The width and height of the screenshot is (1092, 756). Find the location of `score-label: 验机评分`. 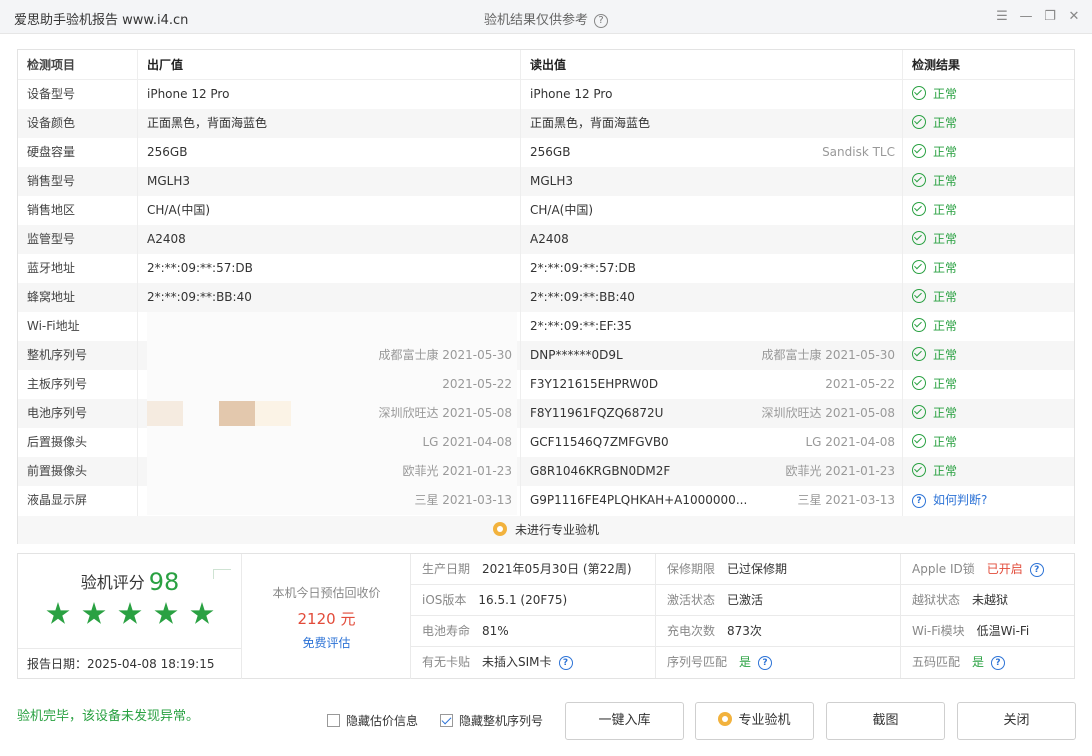

score-label: 验机评分 is located at coordinates (112, 582).